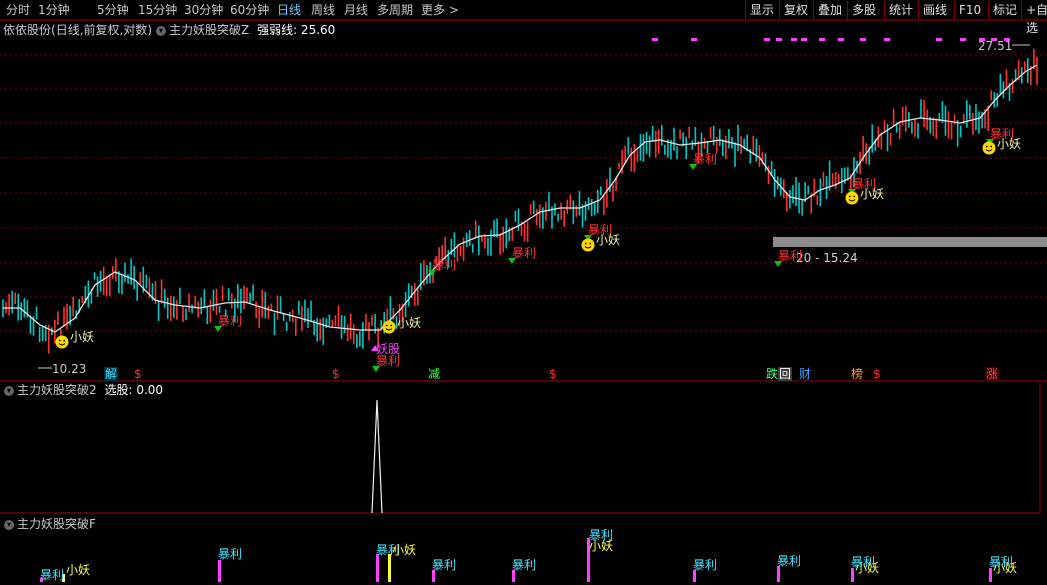 This screenshot has height=585, width=1047. I want to click on pane3-title: 主力妖股突破F, so click(56, 524).